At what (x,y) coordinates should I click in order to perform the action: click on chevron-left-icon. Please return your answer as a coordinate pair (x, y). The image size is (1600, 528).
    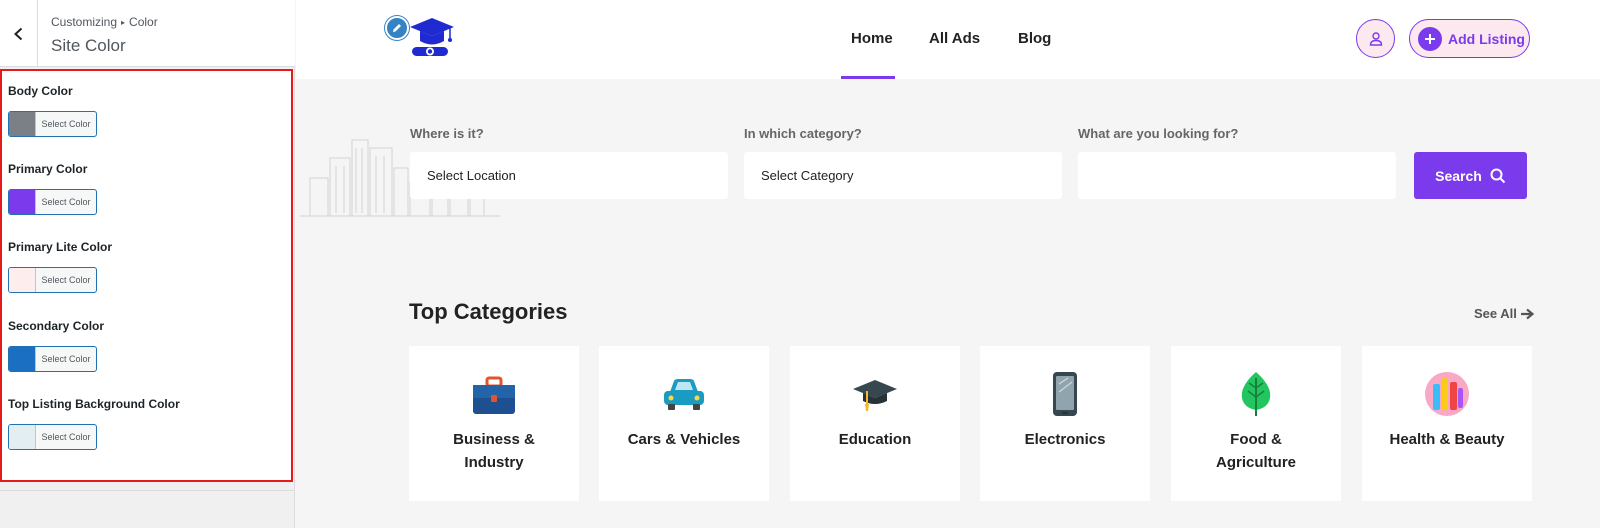
    Looking at the image, I should click on (17, 33).